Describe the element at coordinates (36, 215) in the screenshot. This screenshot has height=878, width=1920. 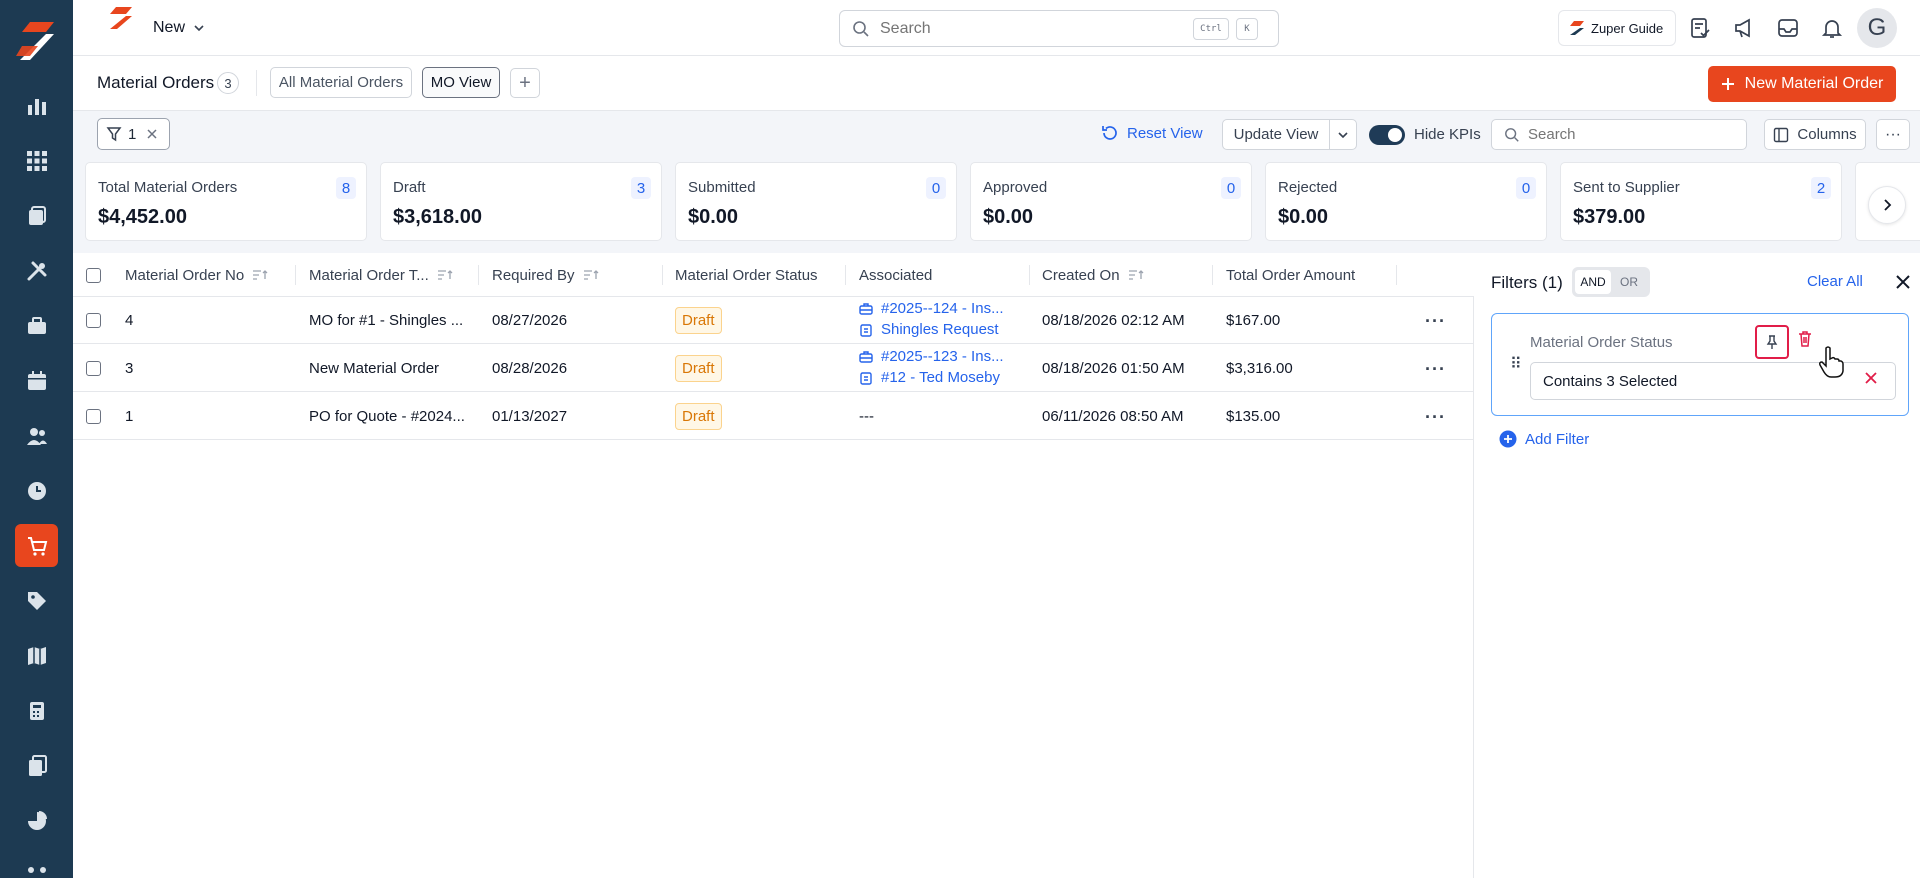
I see `sidebar-item-jobs` at that location.